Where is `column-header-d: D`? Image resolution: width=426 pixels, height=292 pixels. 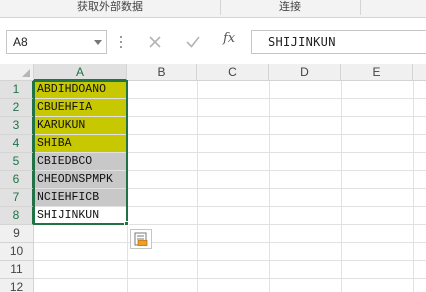
column-header-d: D is located at coordinates (305, 72).